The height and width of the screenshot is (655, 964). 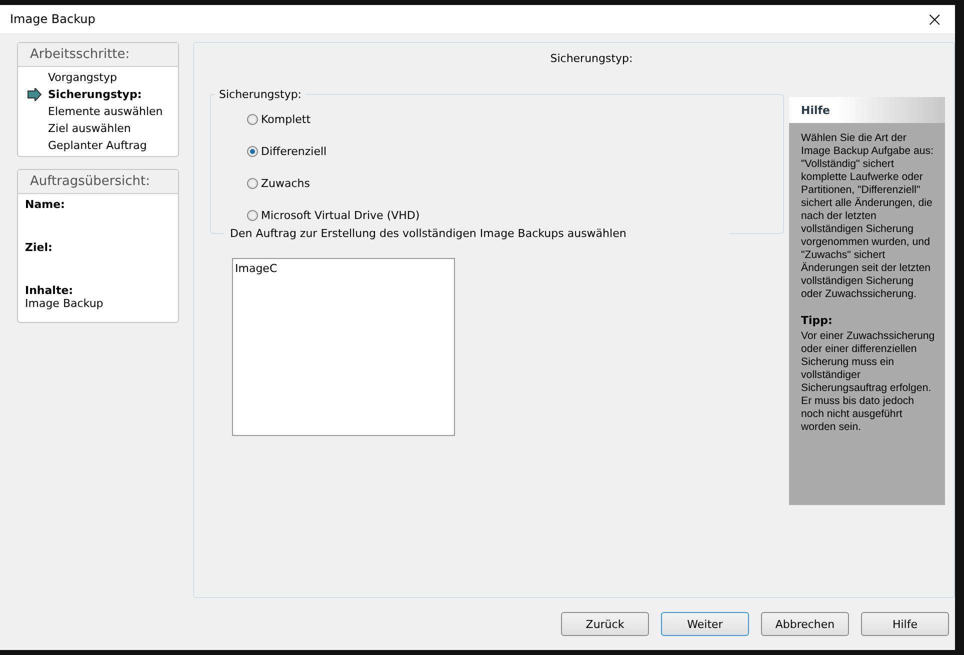 I want to click on summary-label: Name:, so click(x=45, y=204).